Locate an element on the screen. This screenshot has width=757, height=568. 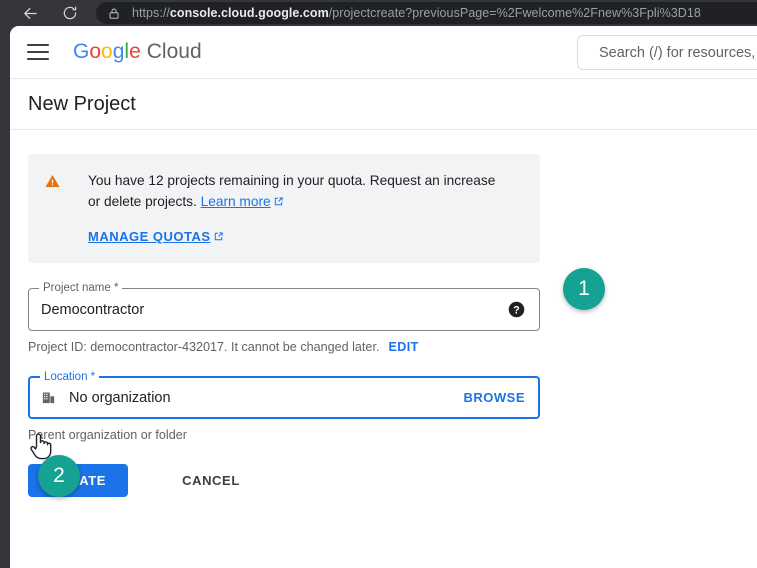
location-label: Location * is located at coordinates (70, 377).